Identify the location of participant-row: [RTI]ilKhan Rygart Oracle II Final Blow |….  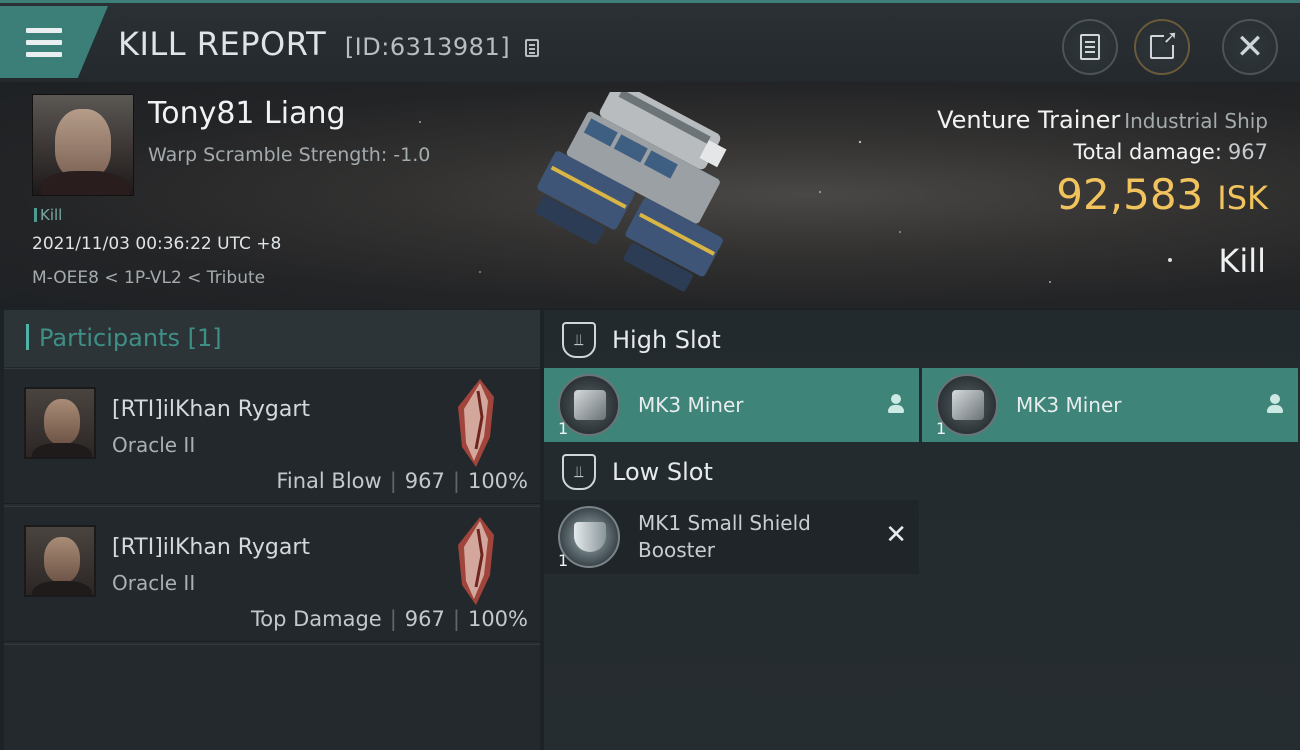
(272, 436).